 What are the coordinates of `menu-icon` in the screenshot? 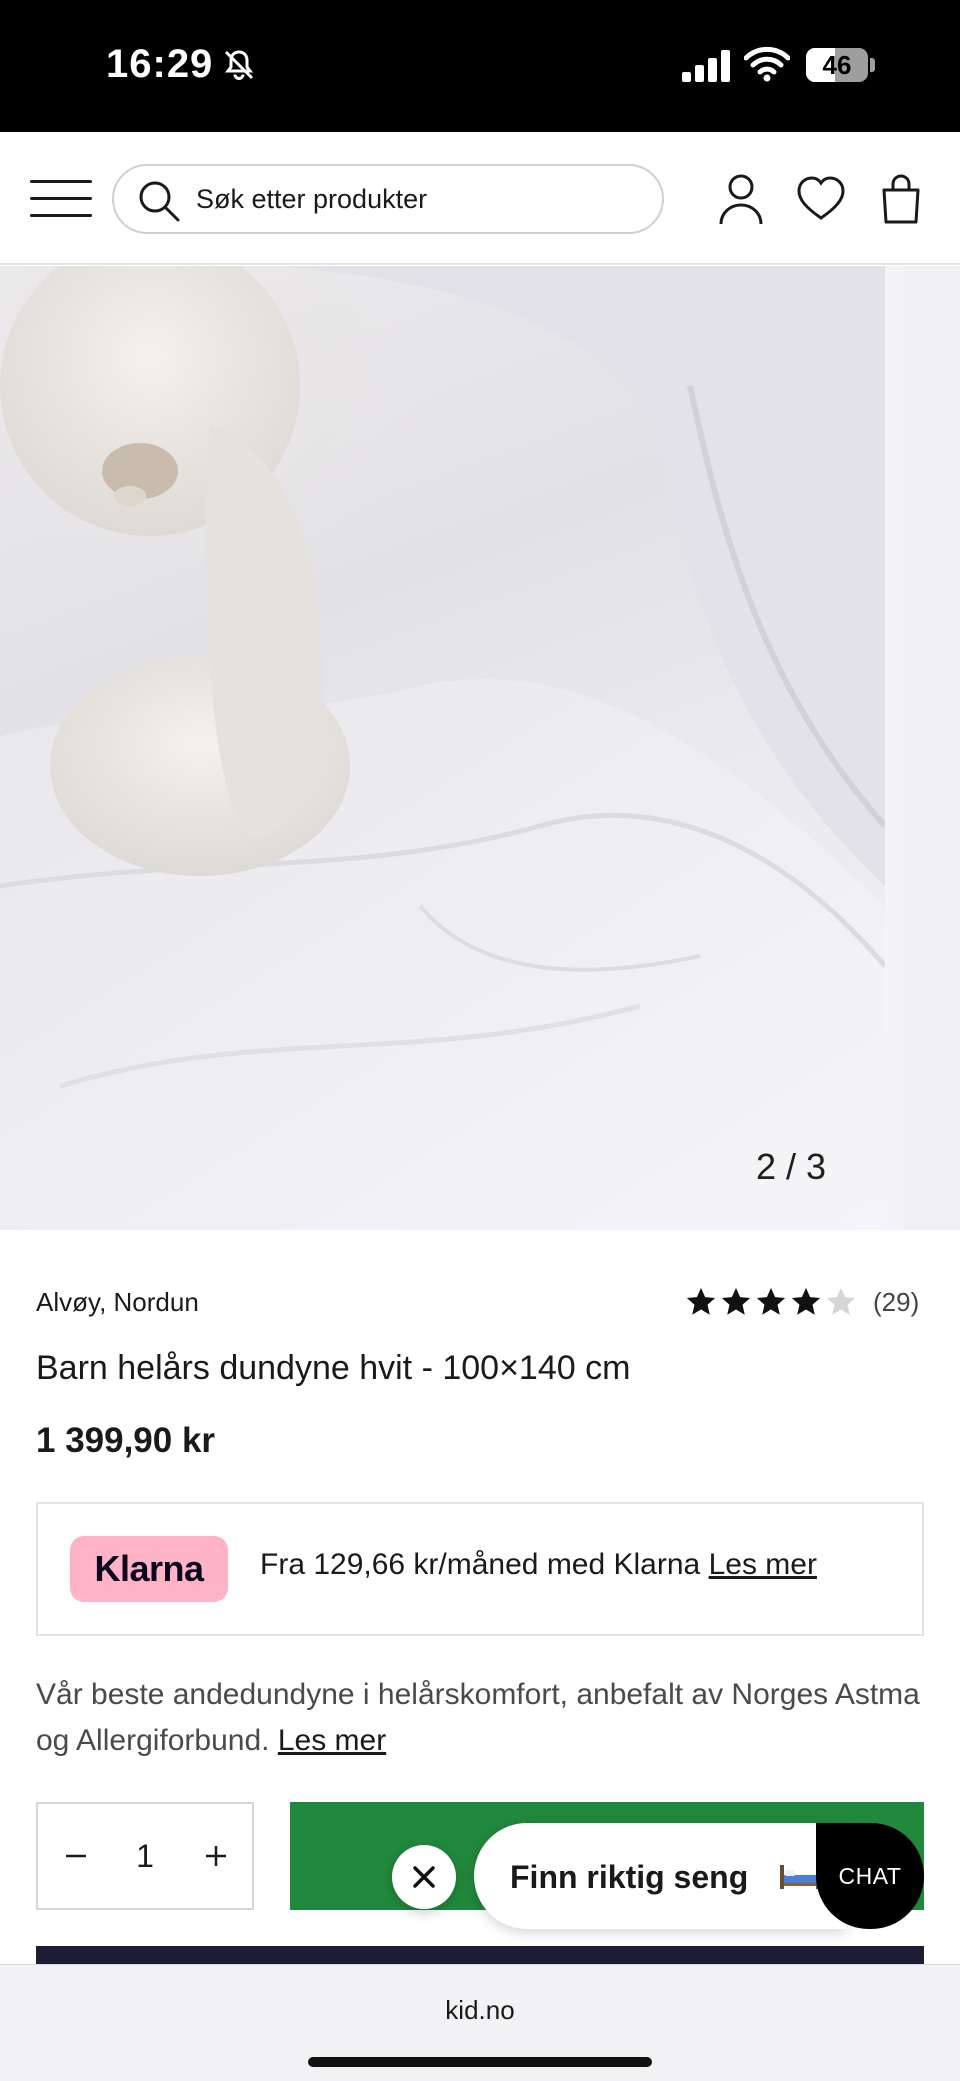 It's located at (63, 199).